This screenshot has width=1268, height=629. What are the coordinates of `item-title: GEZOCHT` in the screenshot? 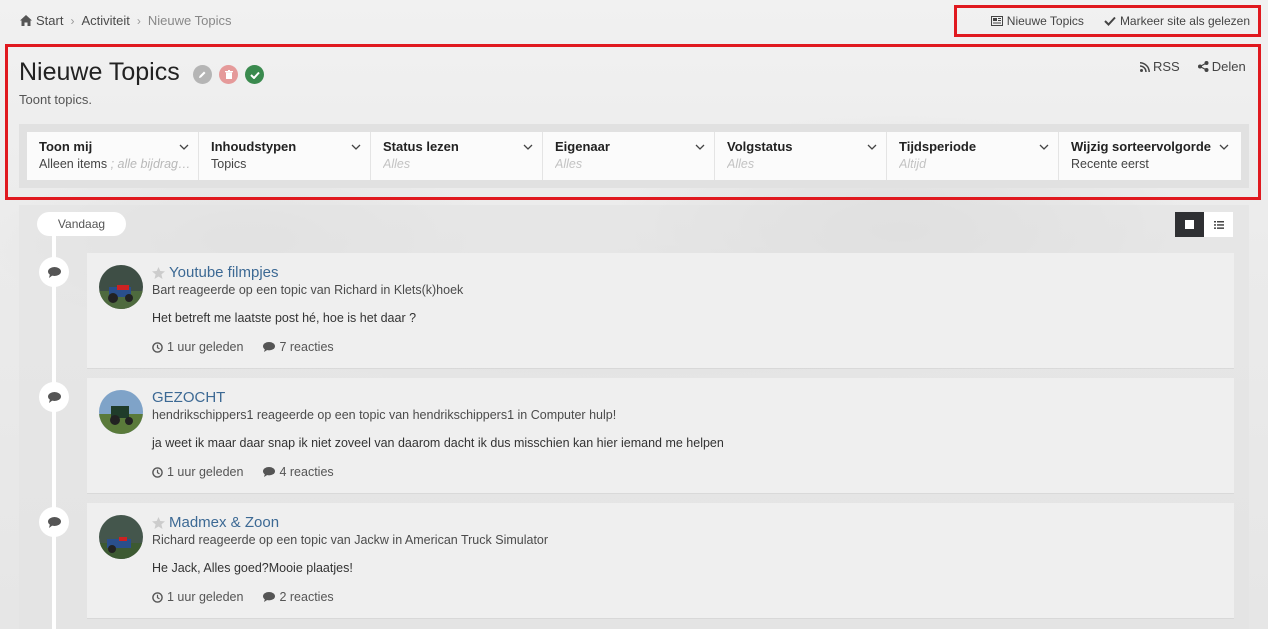 It's located at (189, 397).